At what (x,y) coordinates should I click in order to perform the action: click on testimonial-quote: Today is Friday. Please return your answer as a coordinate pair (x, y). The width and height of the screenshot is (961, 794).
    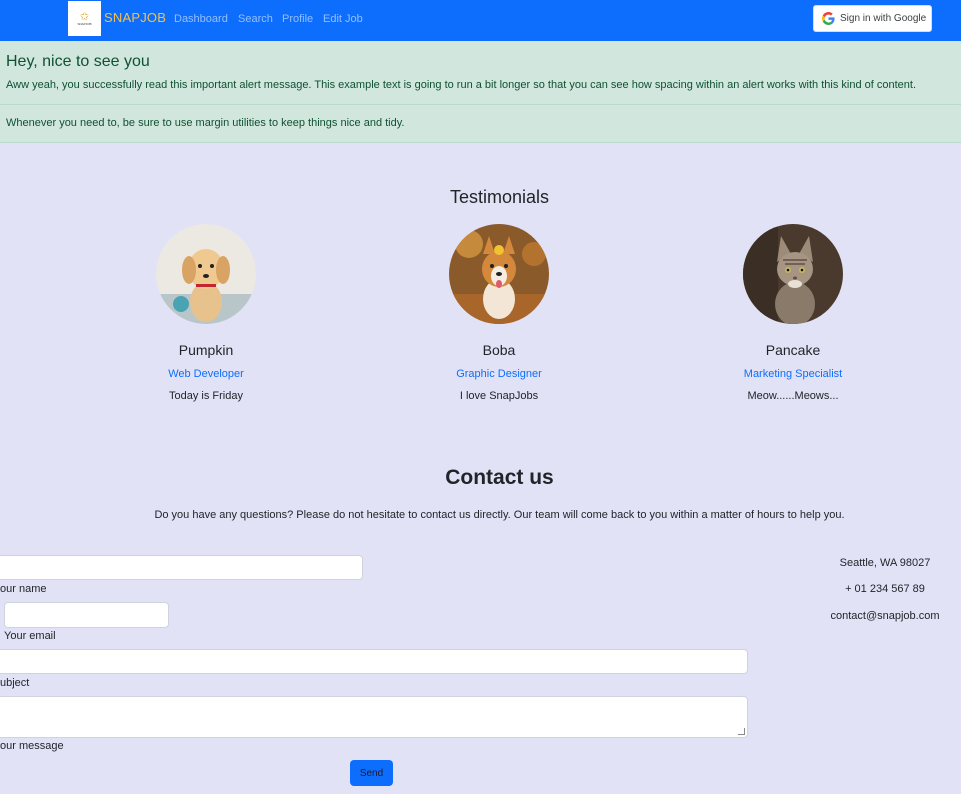
    Looking at the image, I should click on (206, 396).